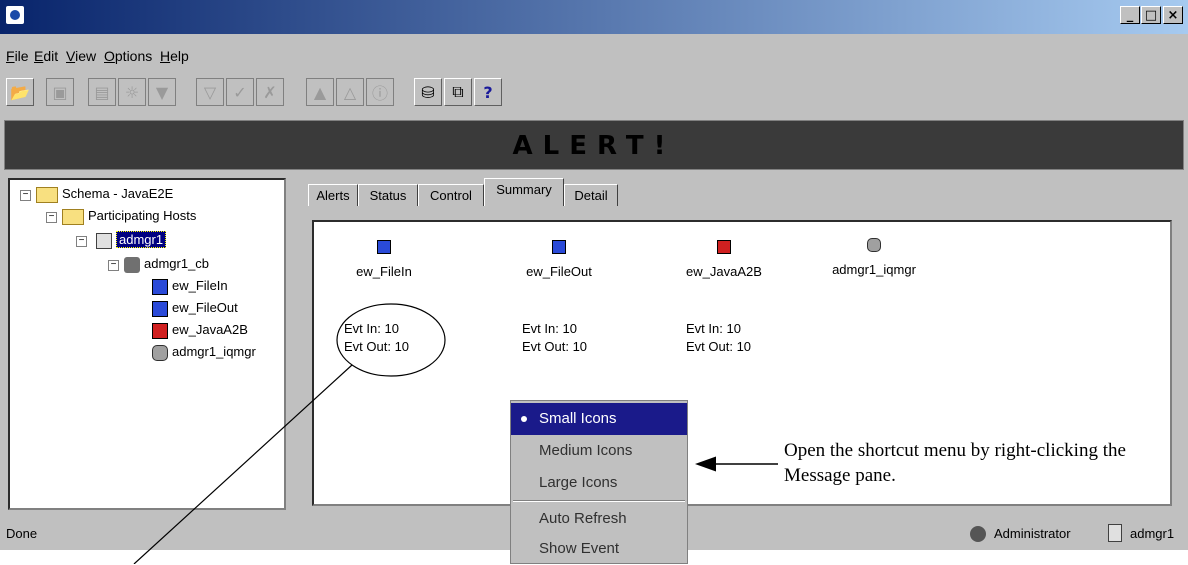  Describe the element at coordinates (243, 464) in the screenshot. I see `pointer-line` at that location.